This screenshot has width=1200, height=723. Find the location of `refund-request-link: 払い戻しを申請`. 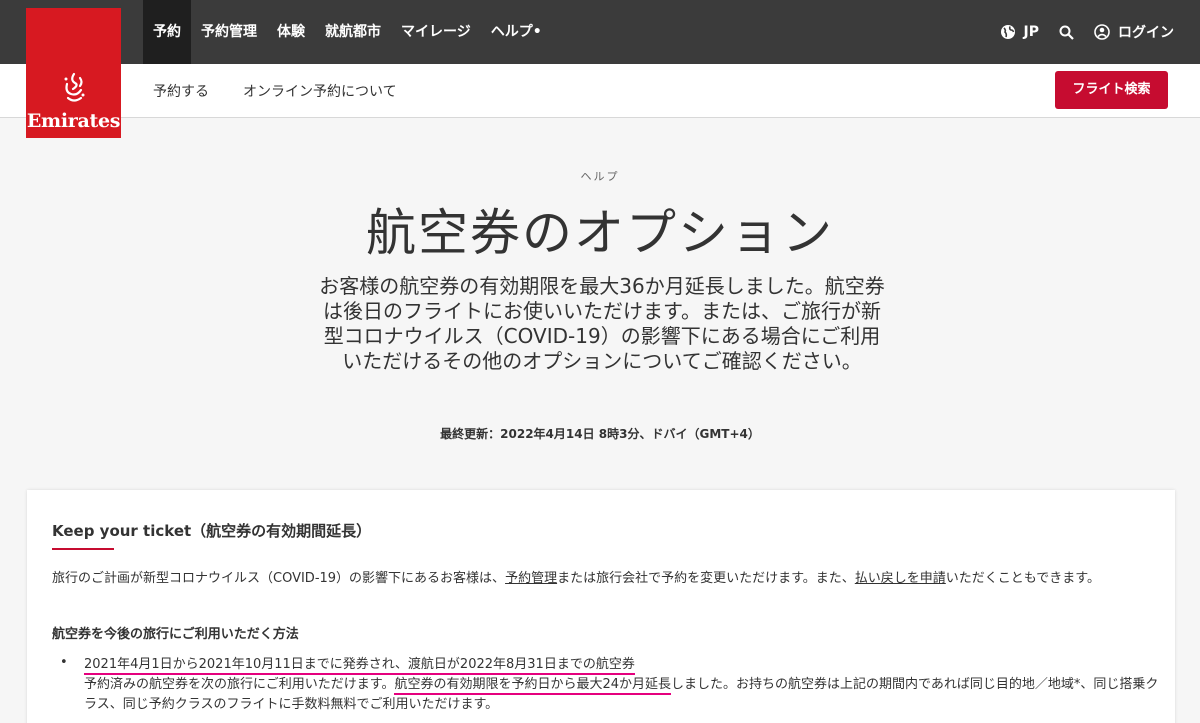

refund-request-link: 払い戻しを申請 is located at coordinates (900, 578).